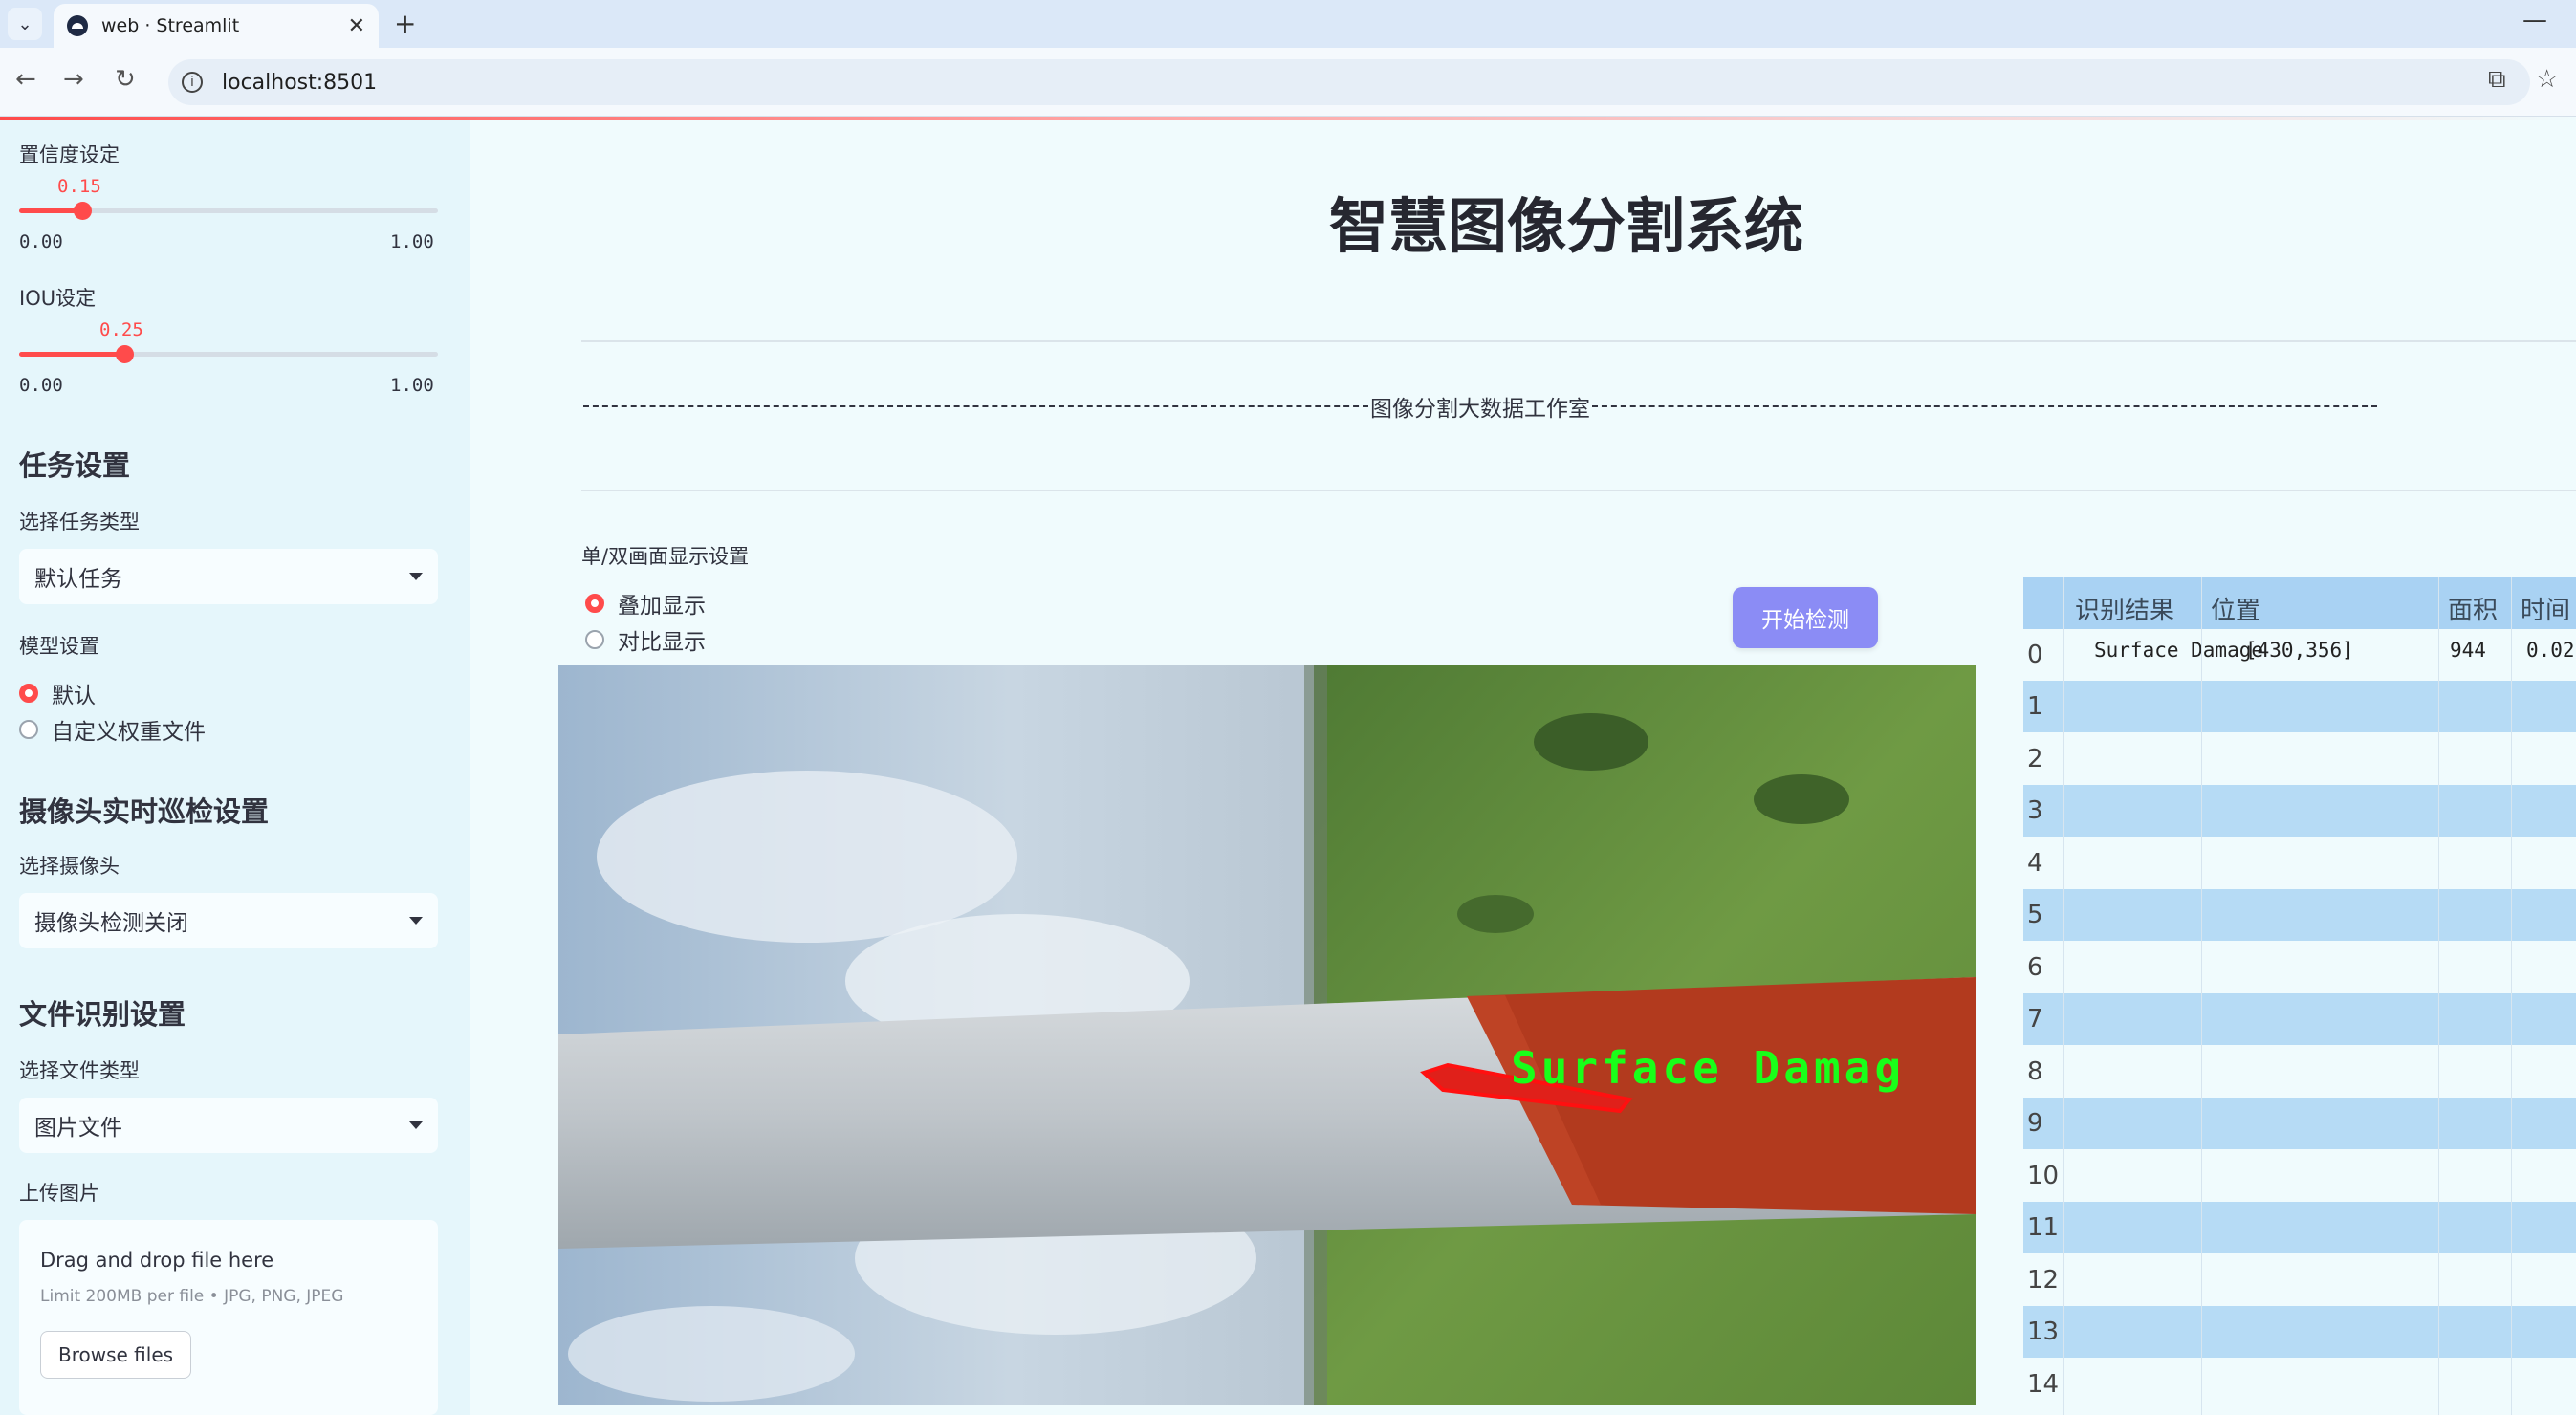 Image resolution: width=2576 pixels, height=1415 pixels. Describe the element at coordinates (82, 211) in the screenshot. I see `confidence-slider-thumb` at that location.